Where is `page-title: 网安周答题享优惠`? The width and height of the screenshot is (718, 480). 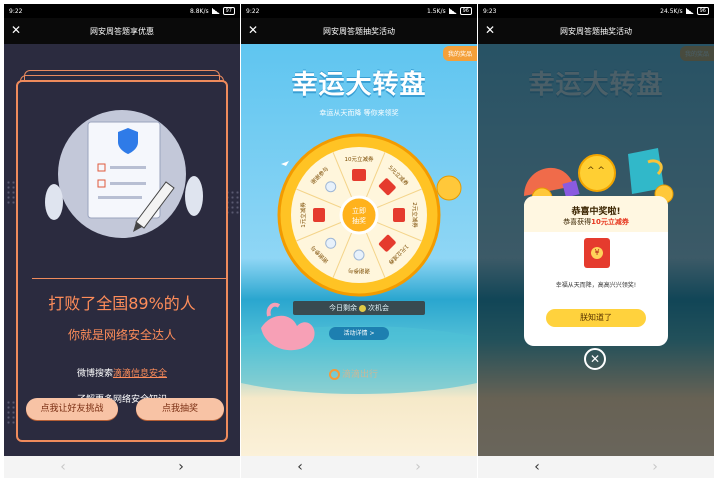 page-title: 网安周答题享优惠 is located at coordinates (122, 31).